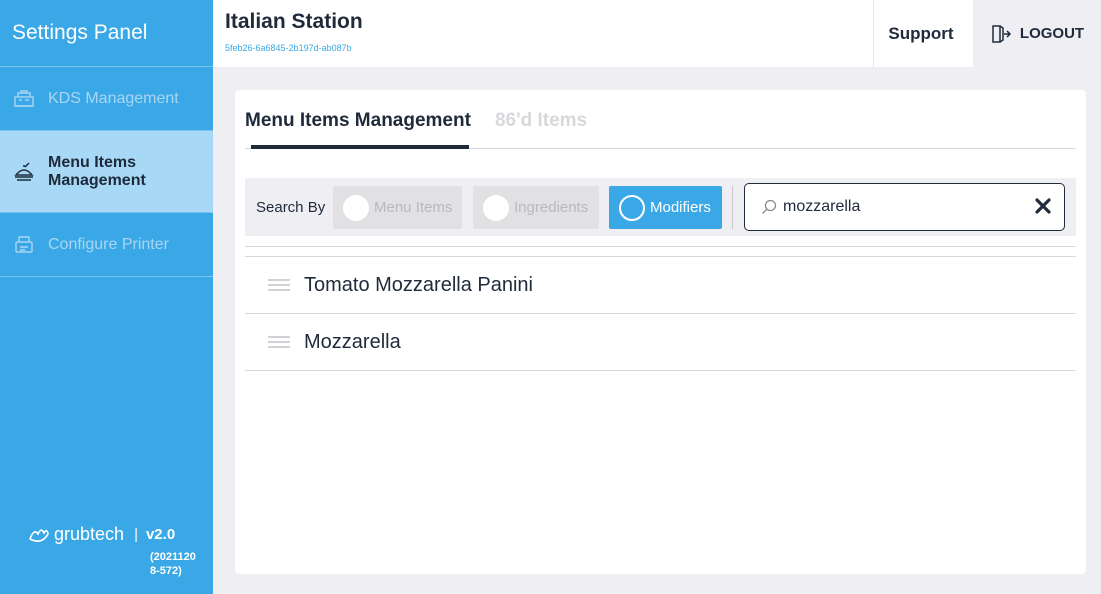  I want to click on menu-items-icon, so click(24, 172).